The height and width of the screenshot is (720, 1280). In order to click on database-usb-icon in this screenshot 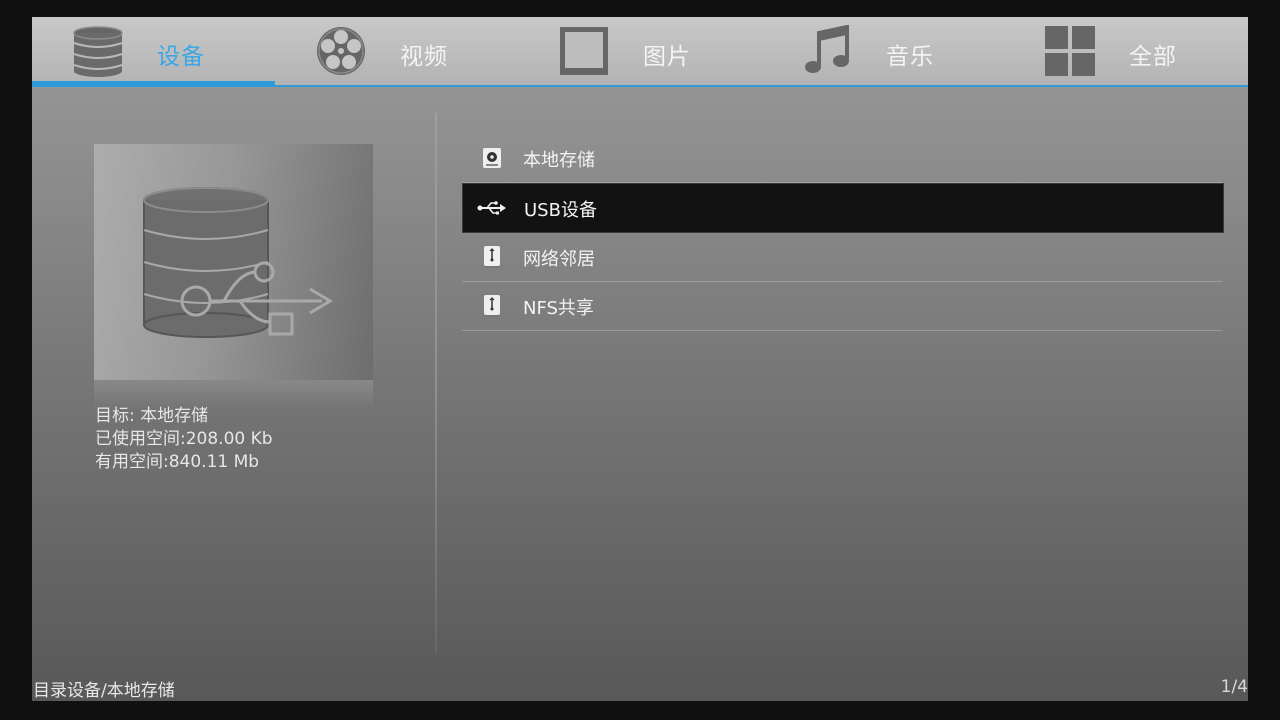, I will do `click(238, 262)`.